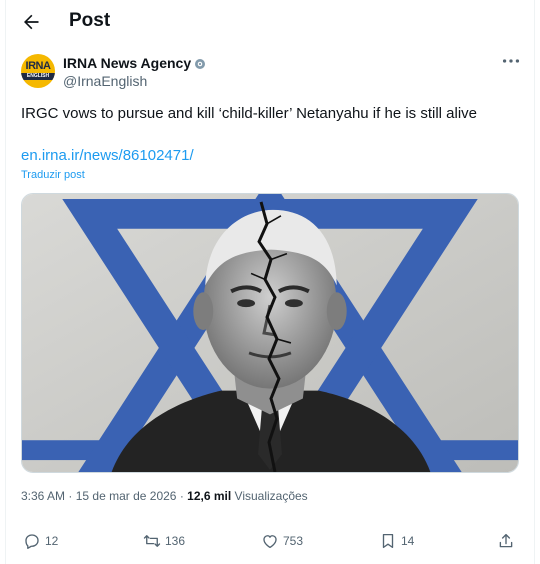 This screenshot has height=564, width=540. I want to click on bookmark-button: 14, so click(396, 541).